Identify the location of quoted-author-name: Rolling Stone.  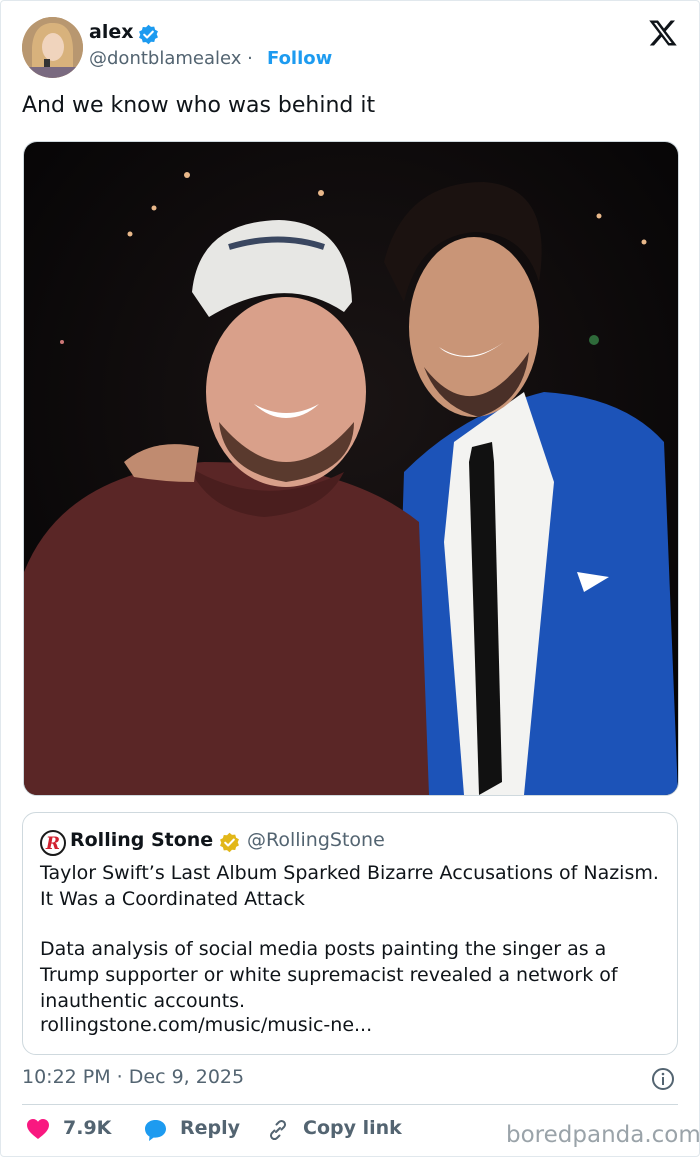
(142, 840).